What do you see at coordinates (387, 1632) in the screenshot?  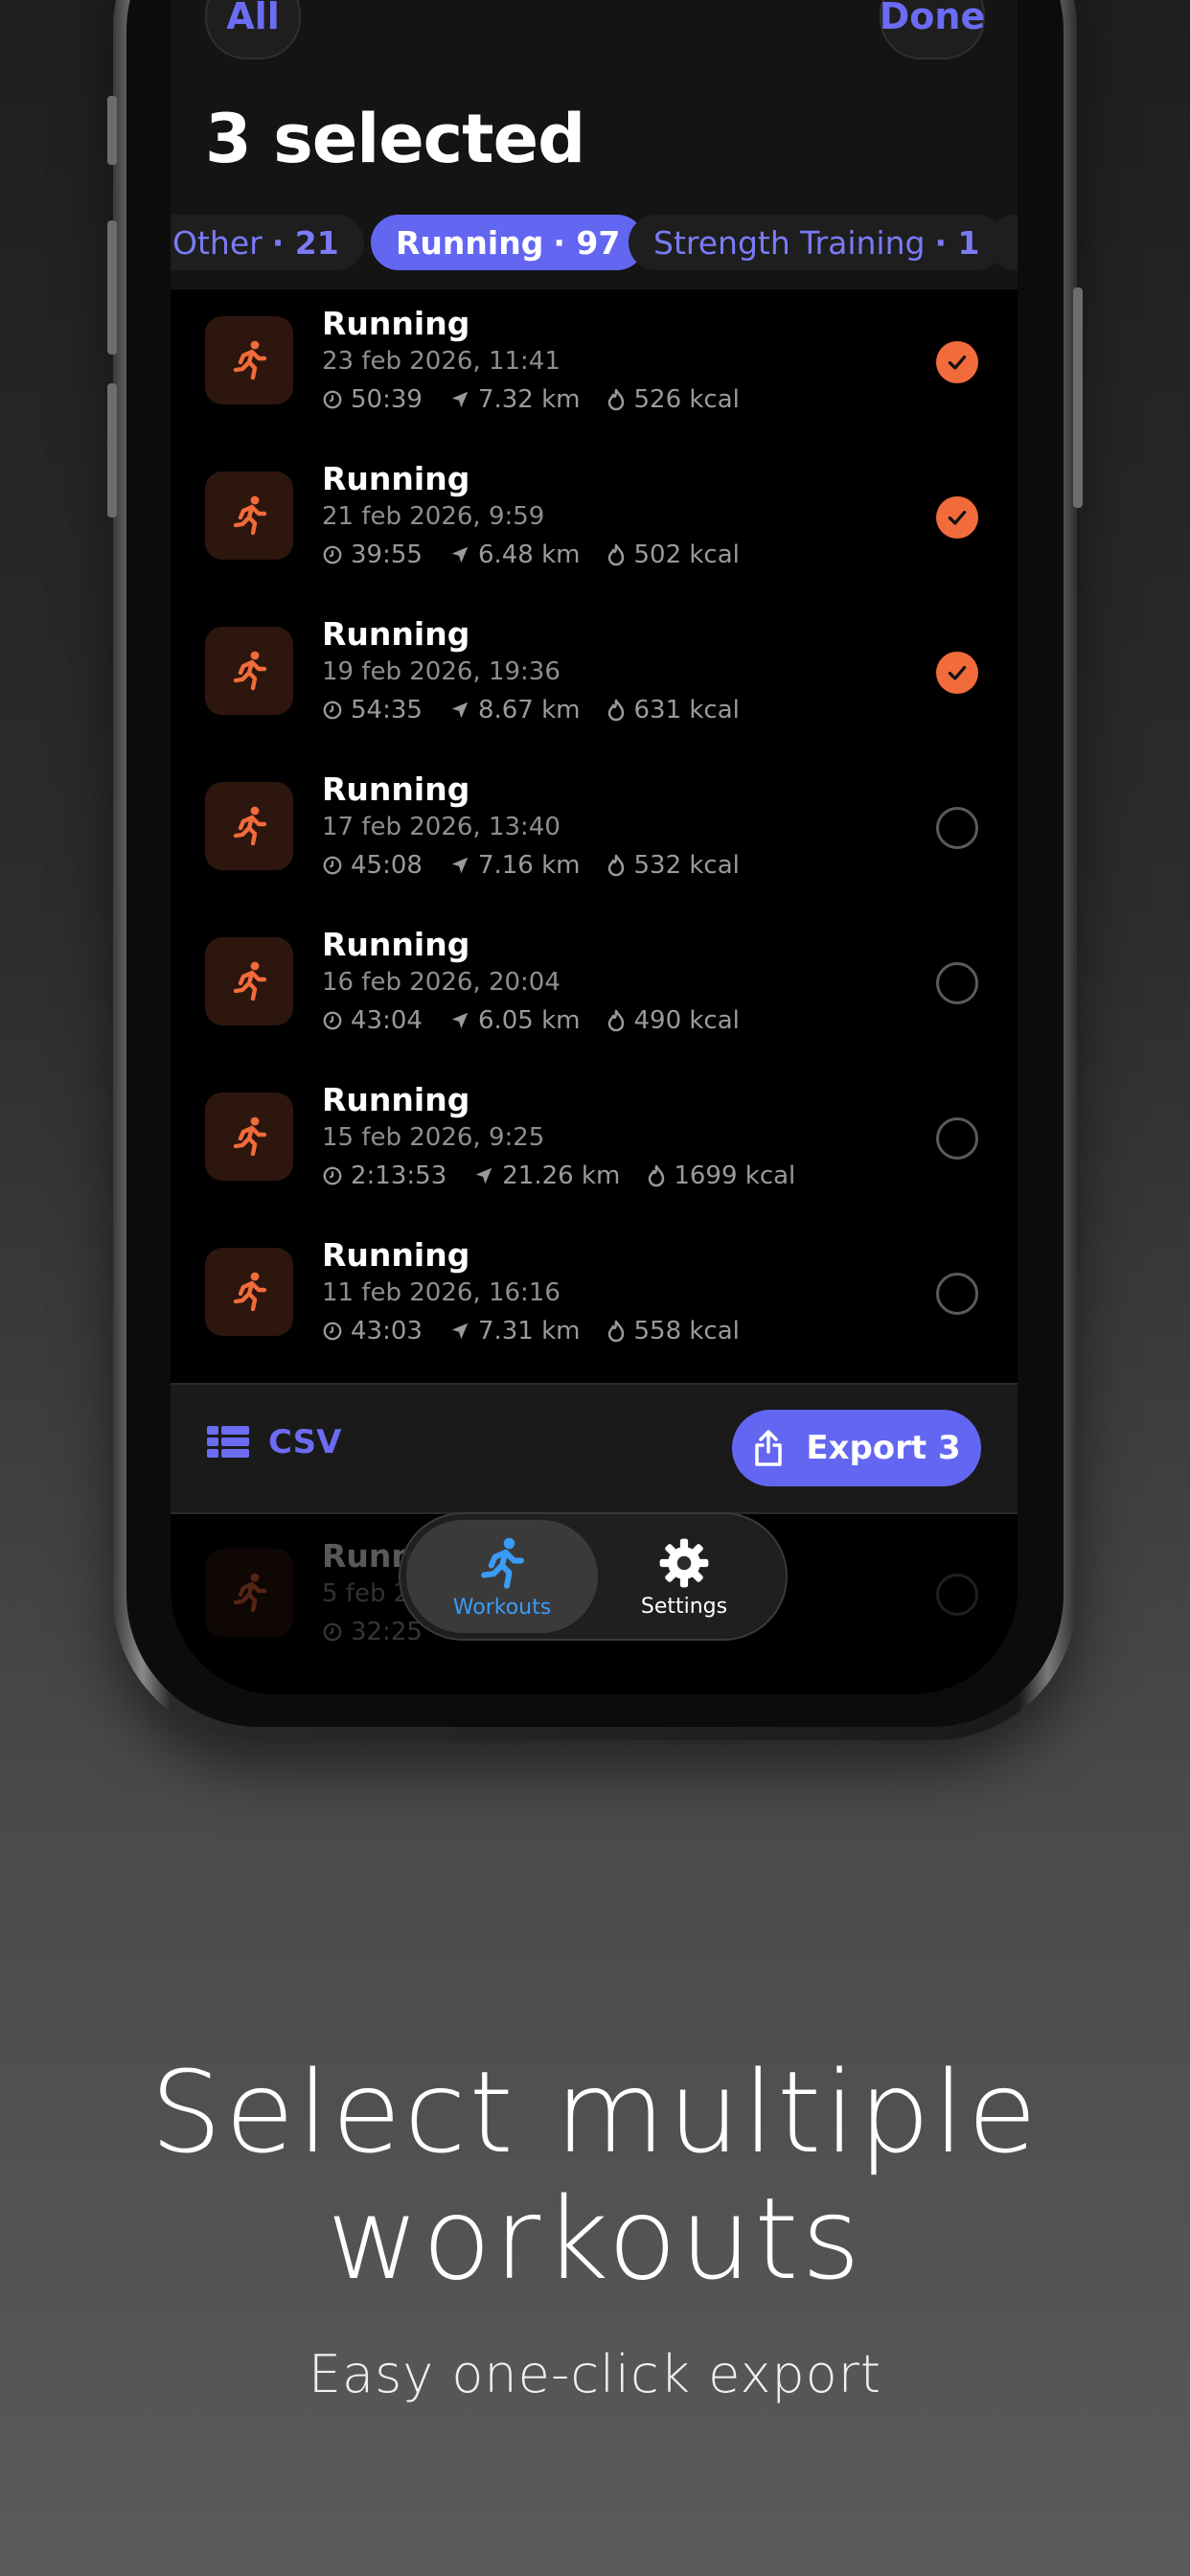 I see `duration-value: 32:25` at bounding box center [387, 1632].